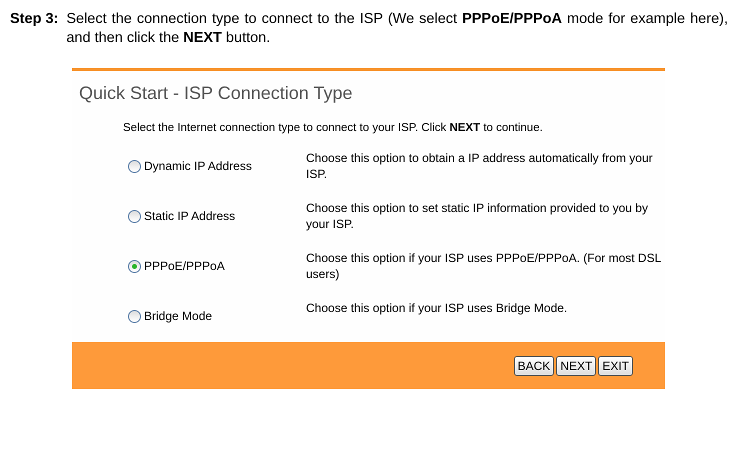 This screenshot has width=734, height=453. I want to click on option-label: Dynamic IP Address, so click(198, 166).